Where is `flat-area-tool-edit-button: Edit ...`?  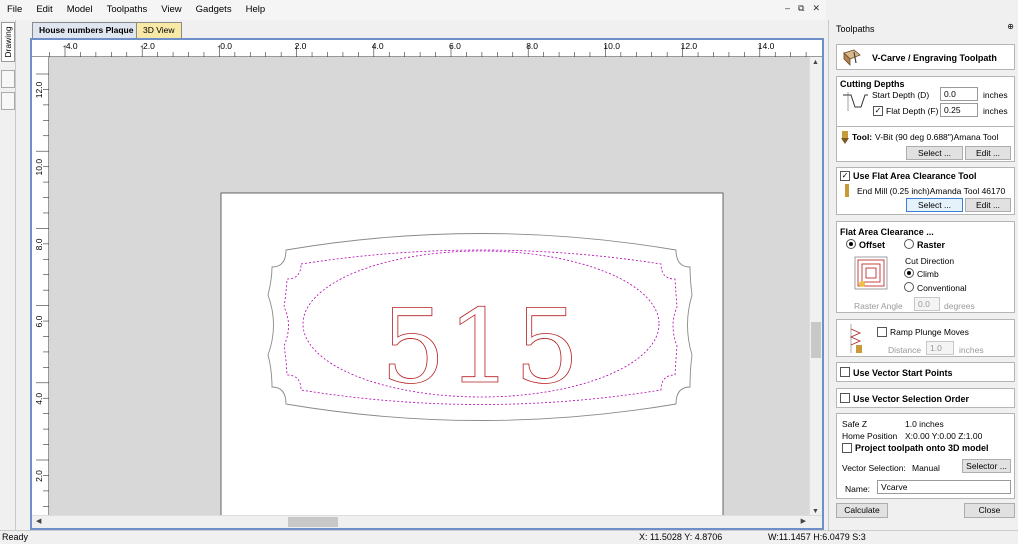
flat-area-tool-edit-button: Edit ... is located at coordinates (988, 205).